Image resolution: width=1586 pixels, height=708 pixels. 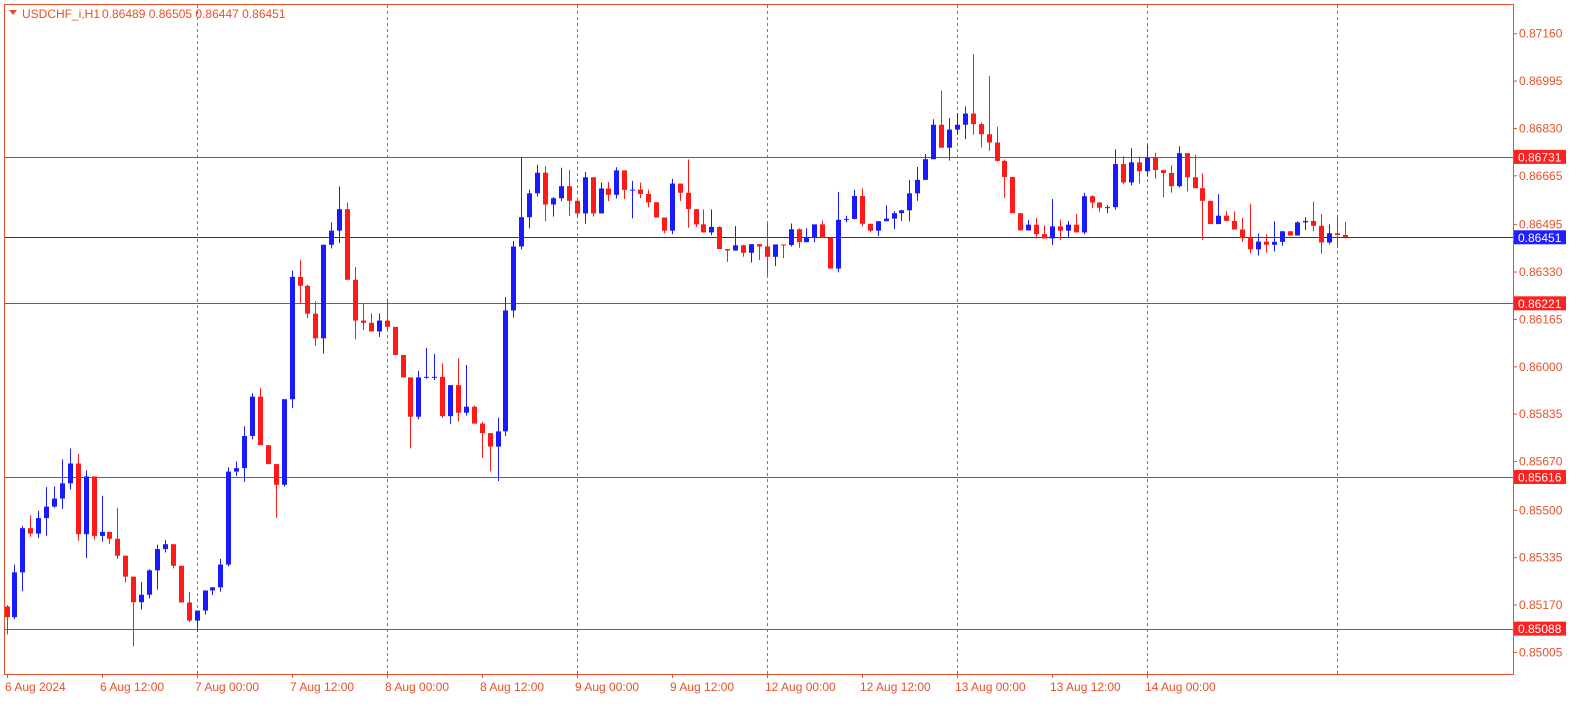 What do you see at coordinates (1541, 558) in the screenshot?
I see `price-tick-label: 0.85335` at bounding box center [1541, 558].